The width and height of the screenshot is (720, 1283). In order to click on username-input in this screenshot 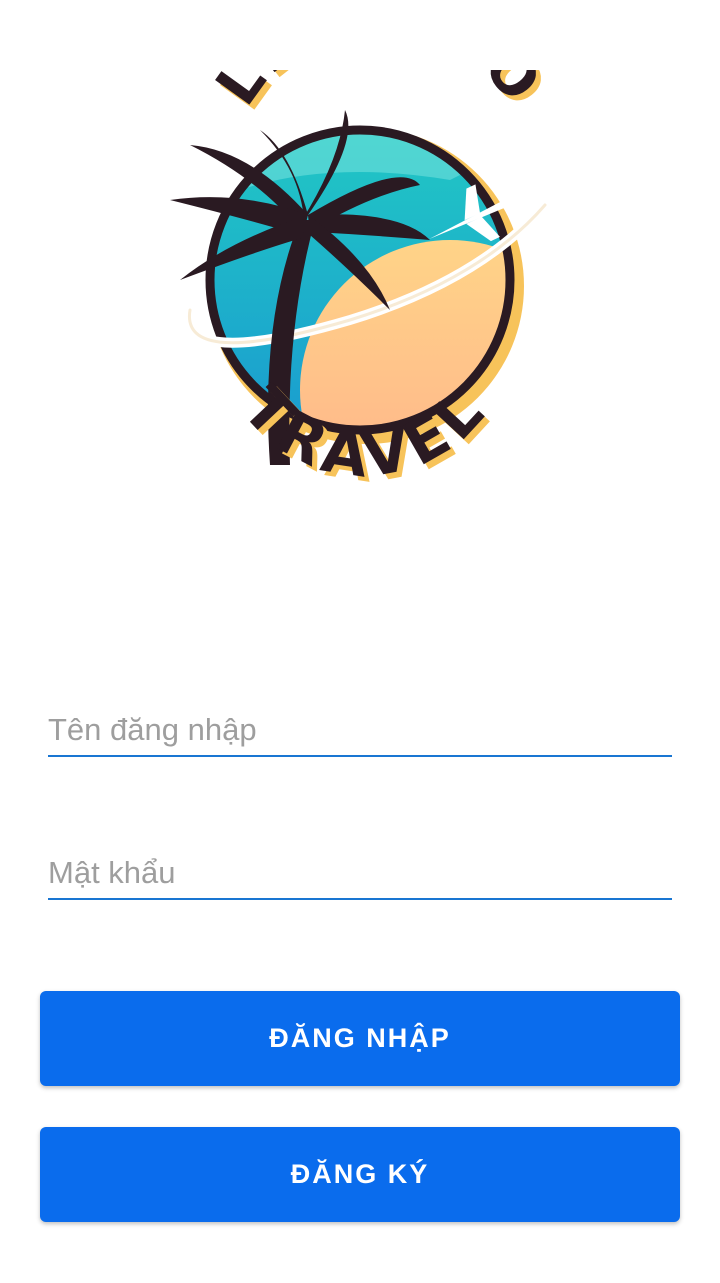, I will do `click(360, 727)`.